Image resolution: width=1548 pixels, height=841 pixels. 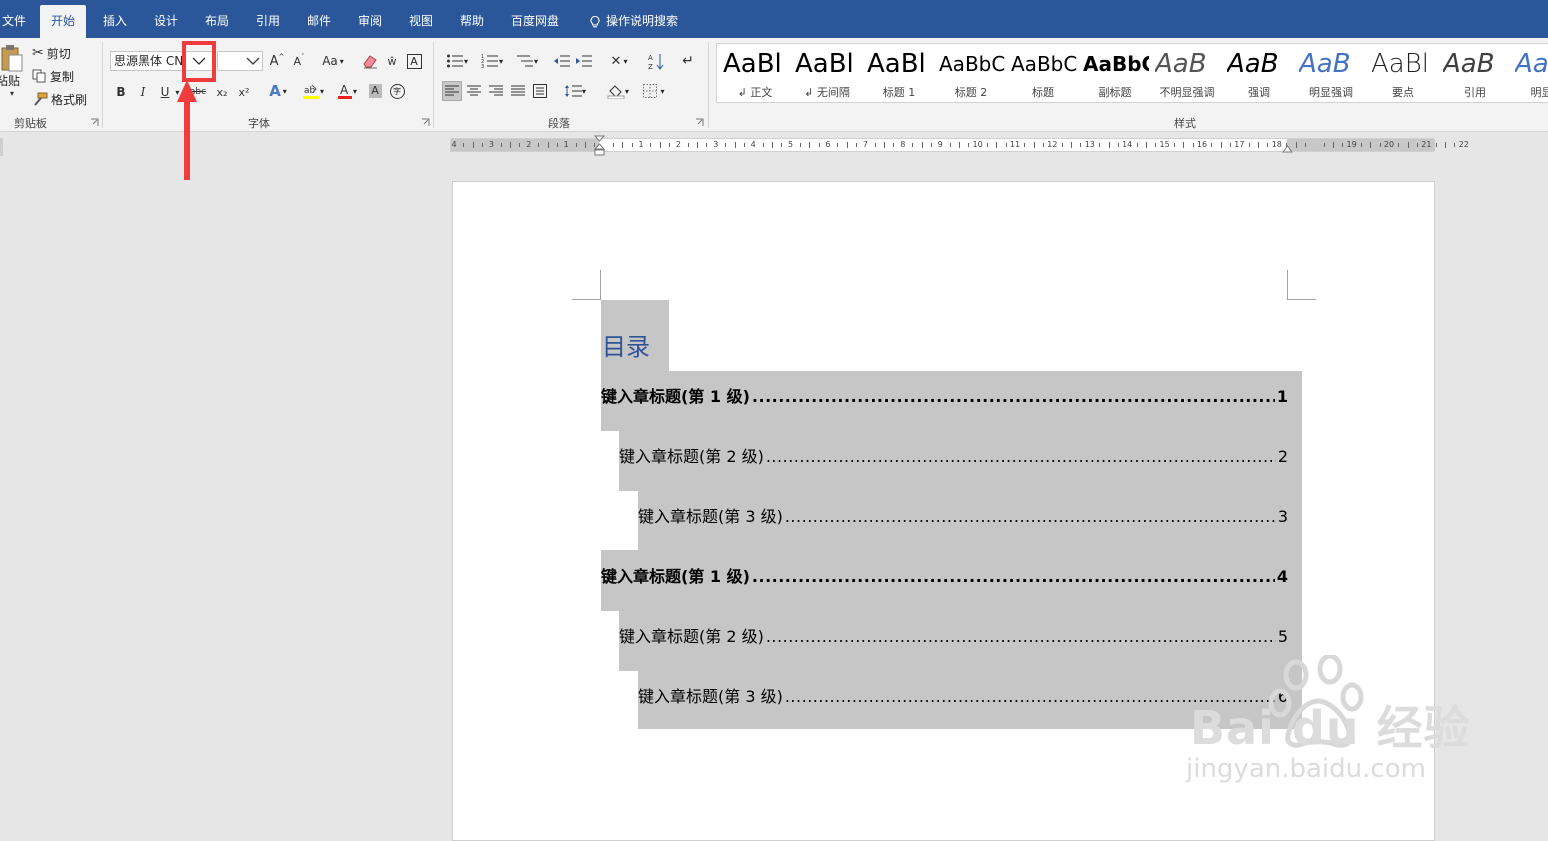 I want to click on paste-button: 粘贴 ▾, so click(x=12, y=75).